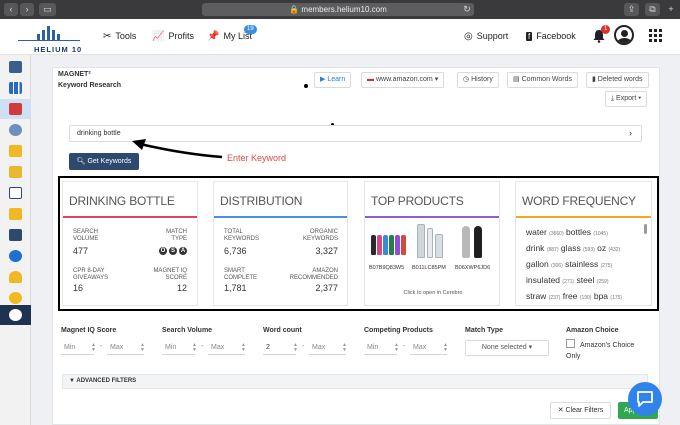  I want to click on sidebar-item-cerebro, so click(15, 130).